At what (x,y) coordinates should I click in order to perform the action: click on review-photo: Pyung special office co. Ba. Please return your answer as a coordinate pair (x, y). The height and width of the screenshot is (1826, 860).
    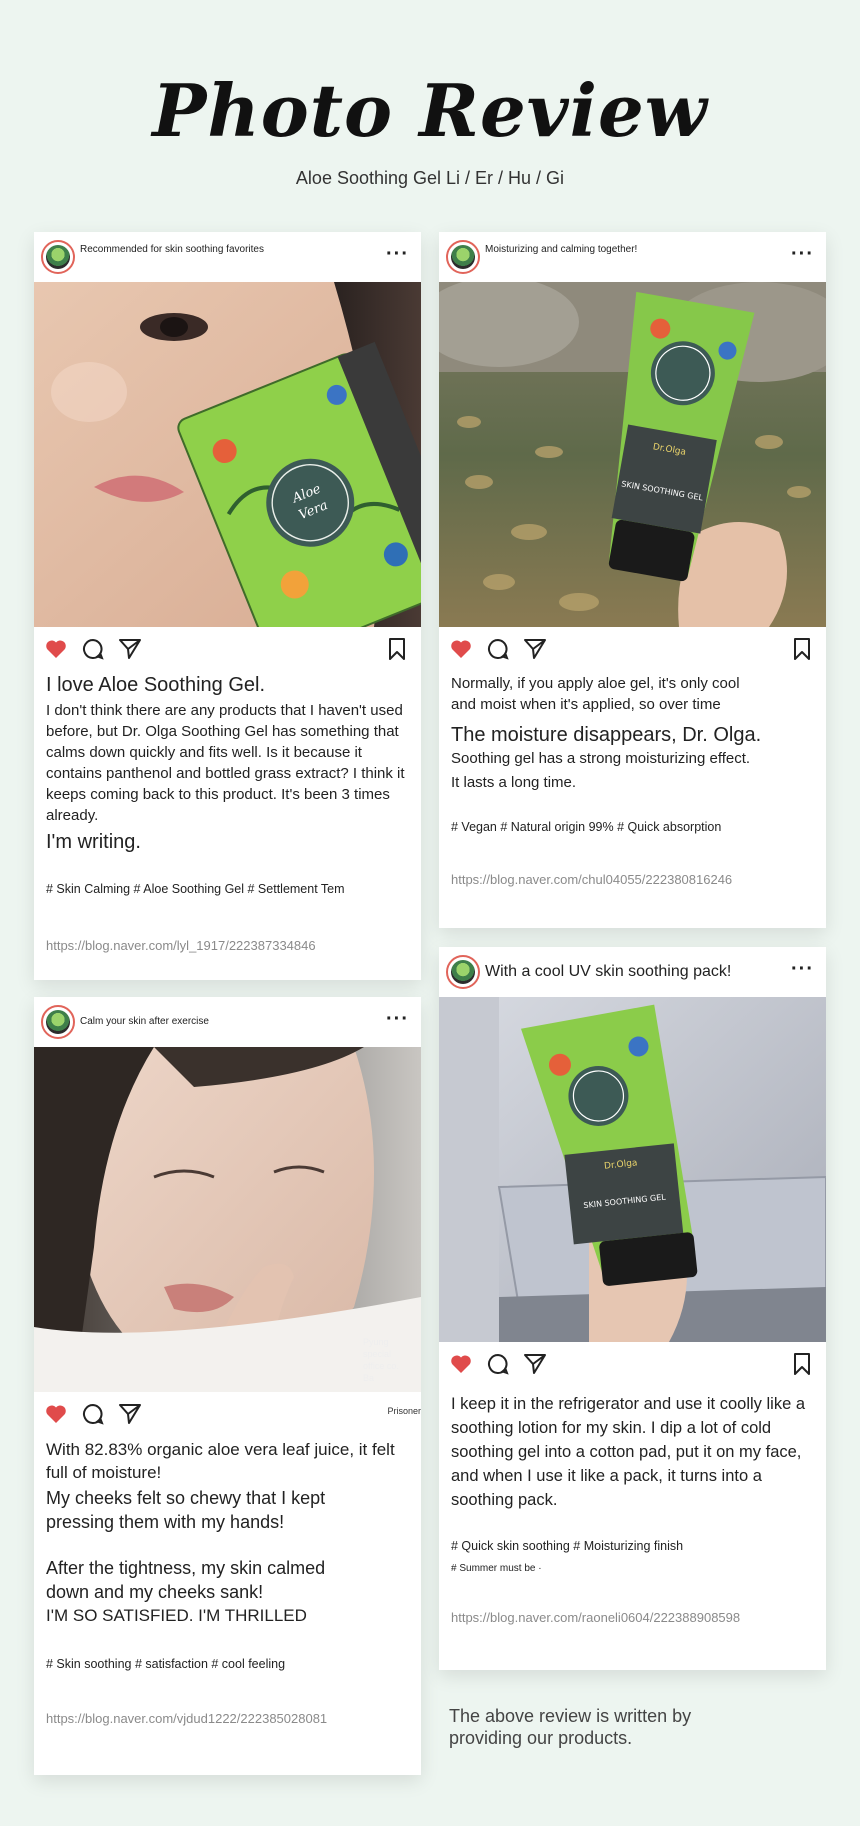
    Looking at the image, I should click on (227, 1219).